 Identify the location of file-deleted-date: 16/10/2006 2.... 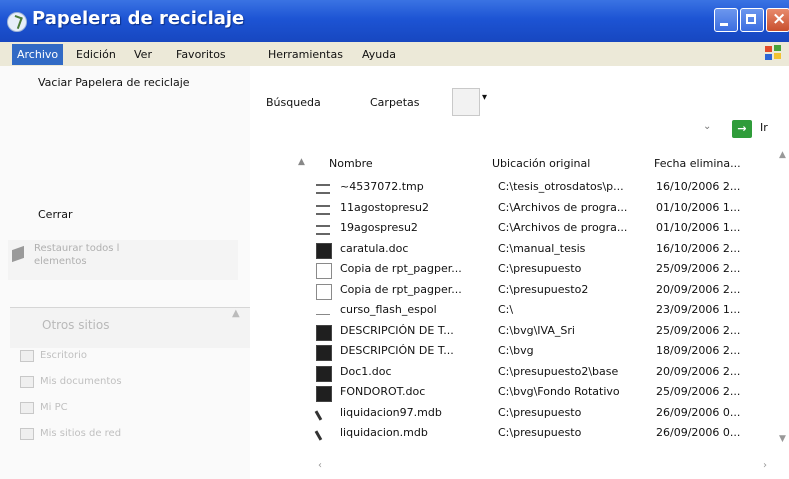
(698, 186).